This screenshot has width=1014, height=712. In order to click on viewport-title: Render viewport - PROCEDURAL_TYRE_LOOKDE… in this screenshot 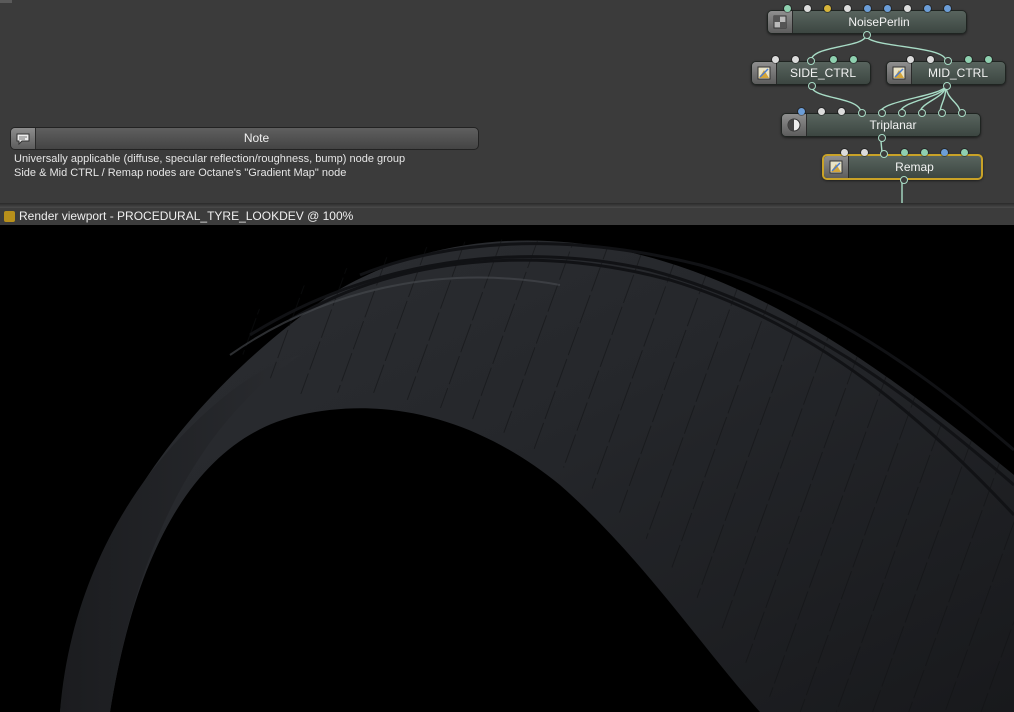, I will do `click(186, 216)`.